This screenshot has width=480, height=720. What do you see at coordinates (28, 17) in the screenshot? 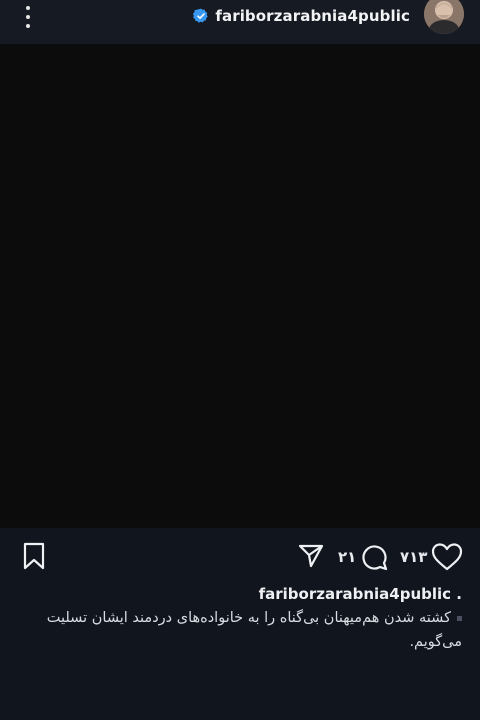
I see `more-options-icon` at bounding box center [28, 17].